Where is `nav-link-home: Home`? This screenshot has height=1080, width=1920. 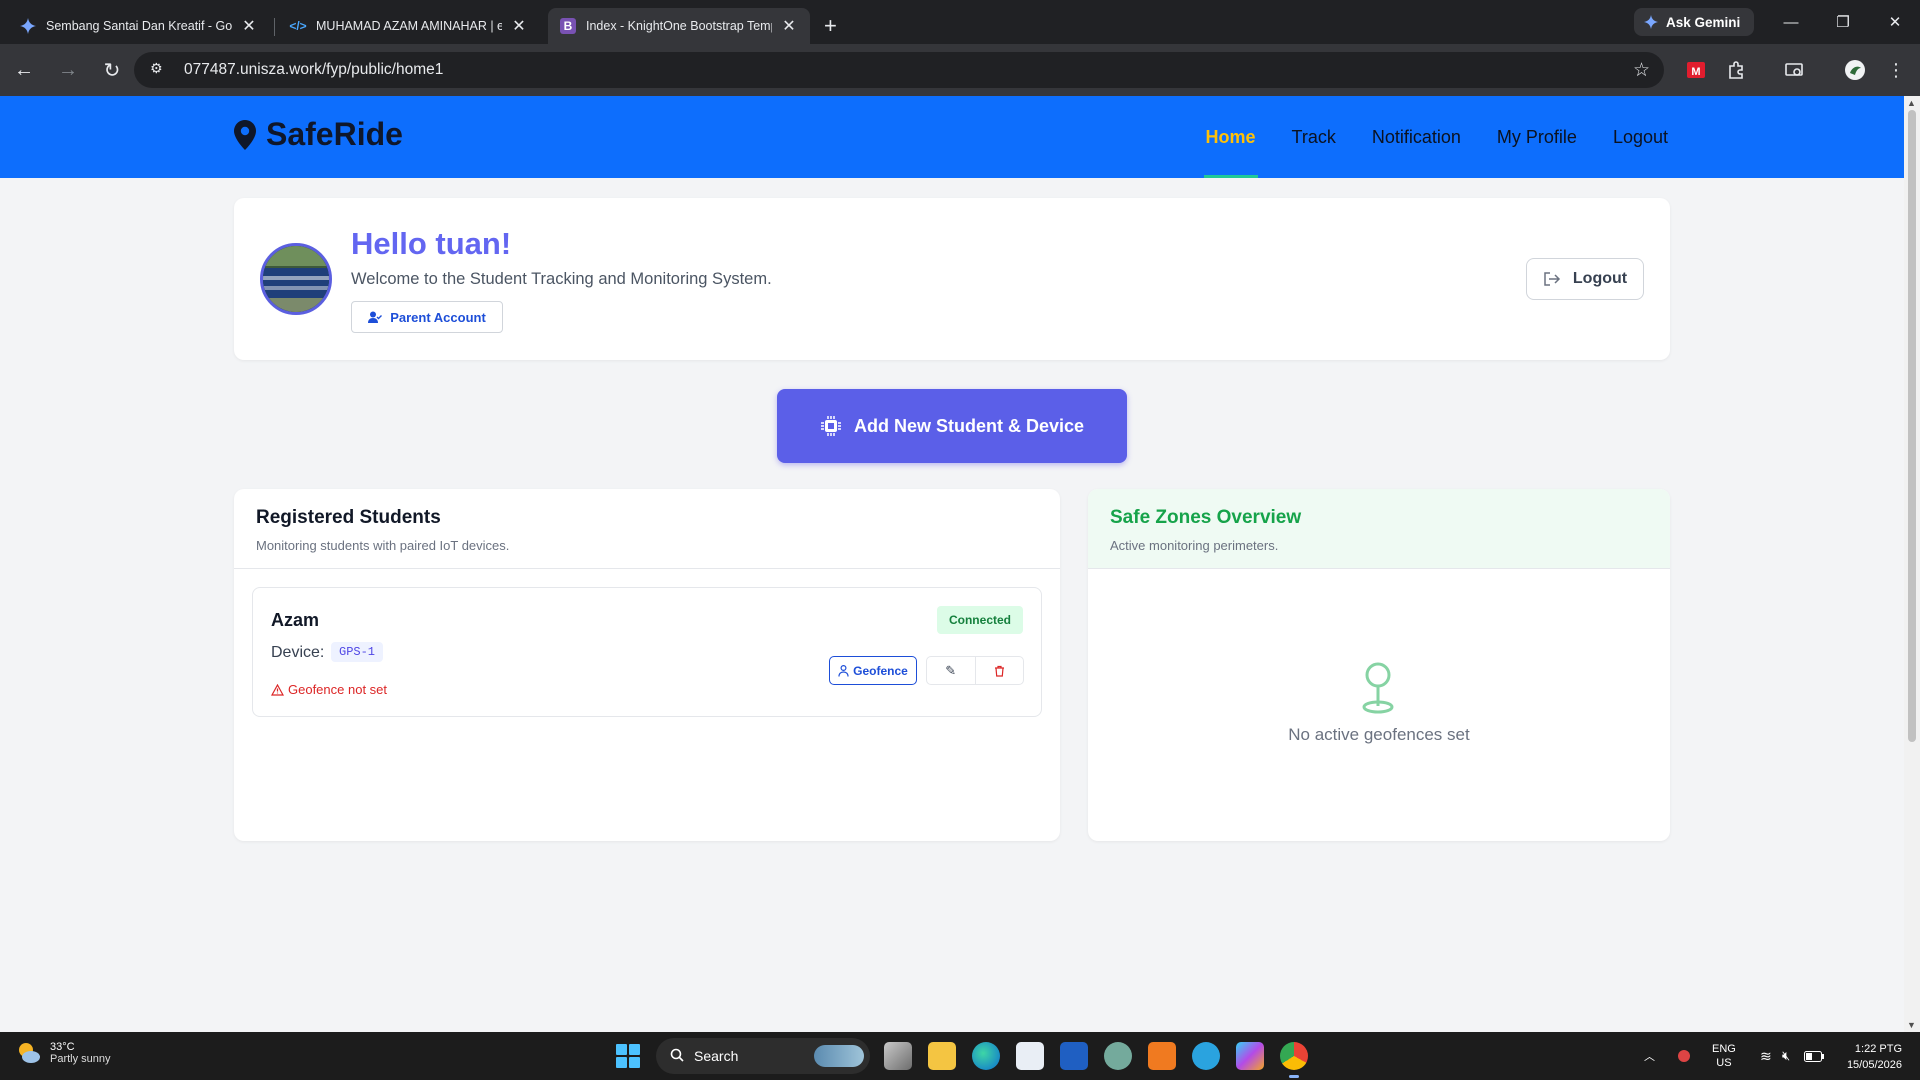
nav-link-home: Home is located at coordinates (1230, 137).